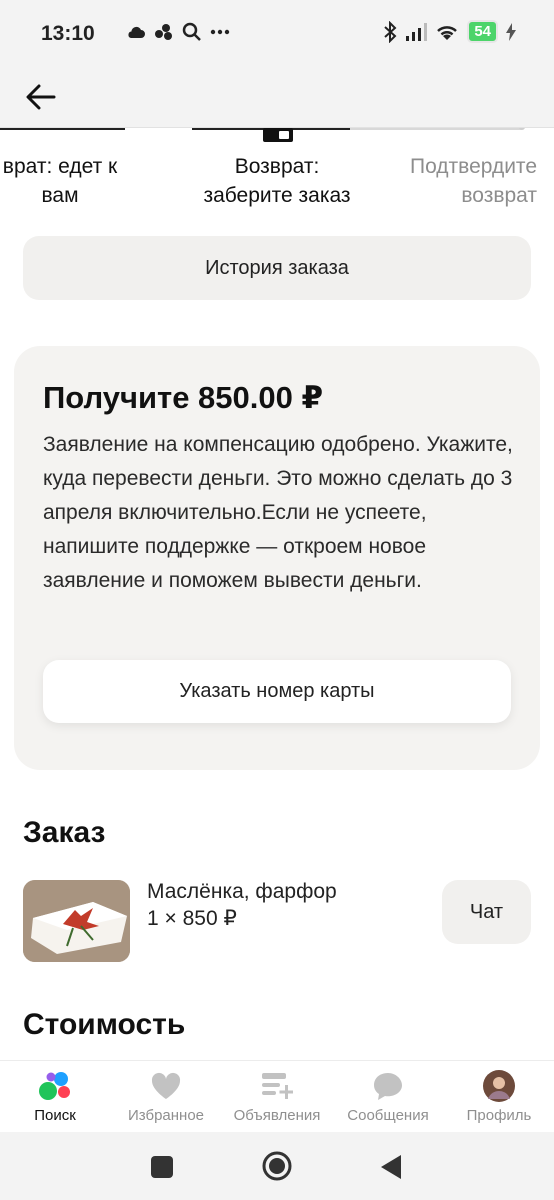 The height and width of the screenshot is (1200, 554). I want to click on nav-label: Избранное, so click(166, 1115).